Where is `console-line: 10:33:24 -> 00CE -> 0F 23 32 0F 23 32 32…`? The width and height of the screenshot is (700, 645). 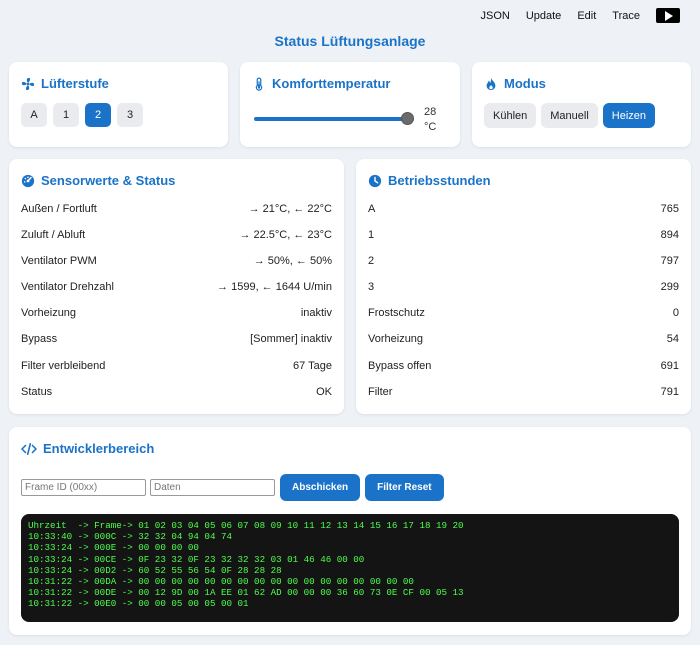
console-line: 10:33:24 -> 00CE -> 0F 23 32 0F 23 32 32… is located at coordinates (196, 559).